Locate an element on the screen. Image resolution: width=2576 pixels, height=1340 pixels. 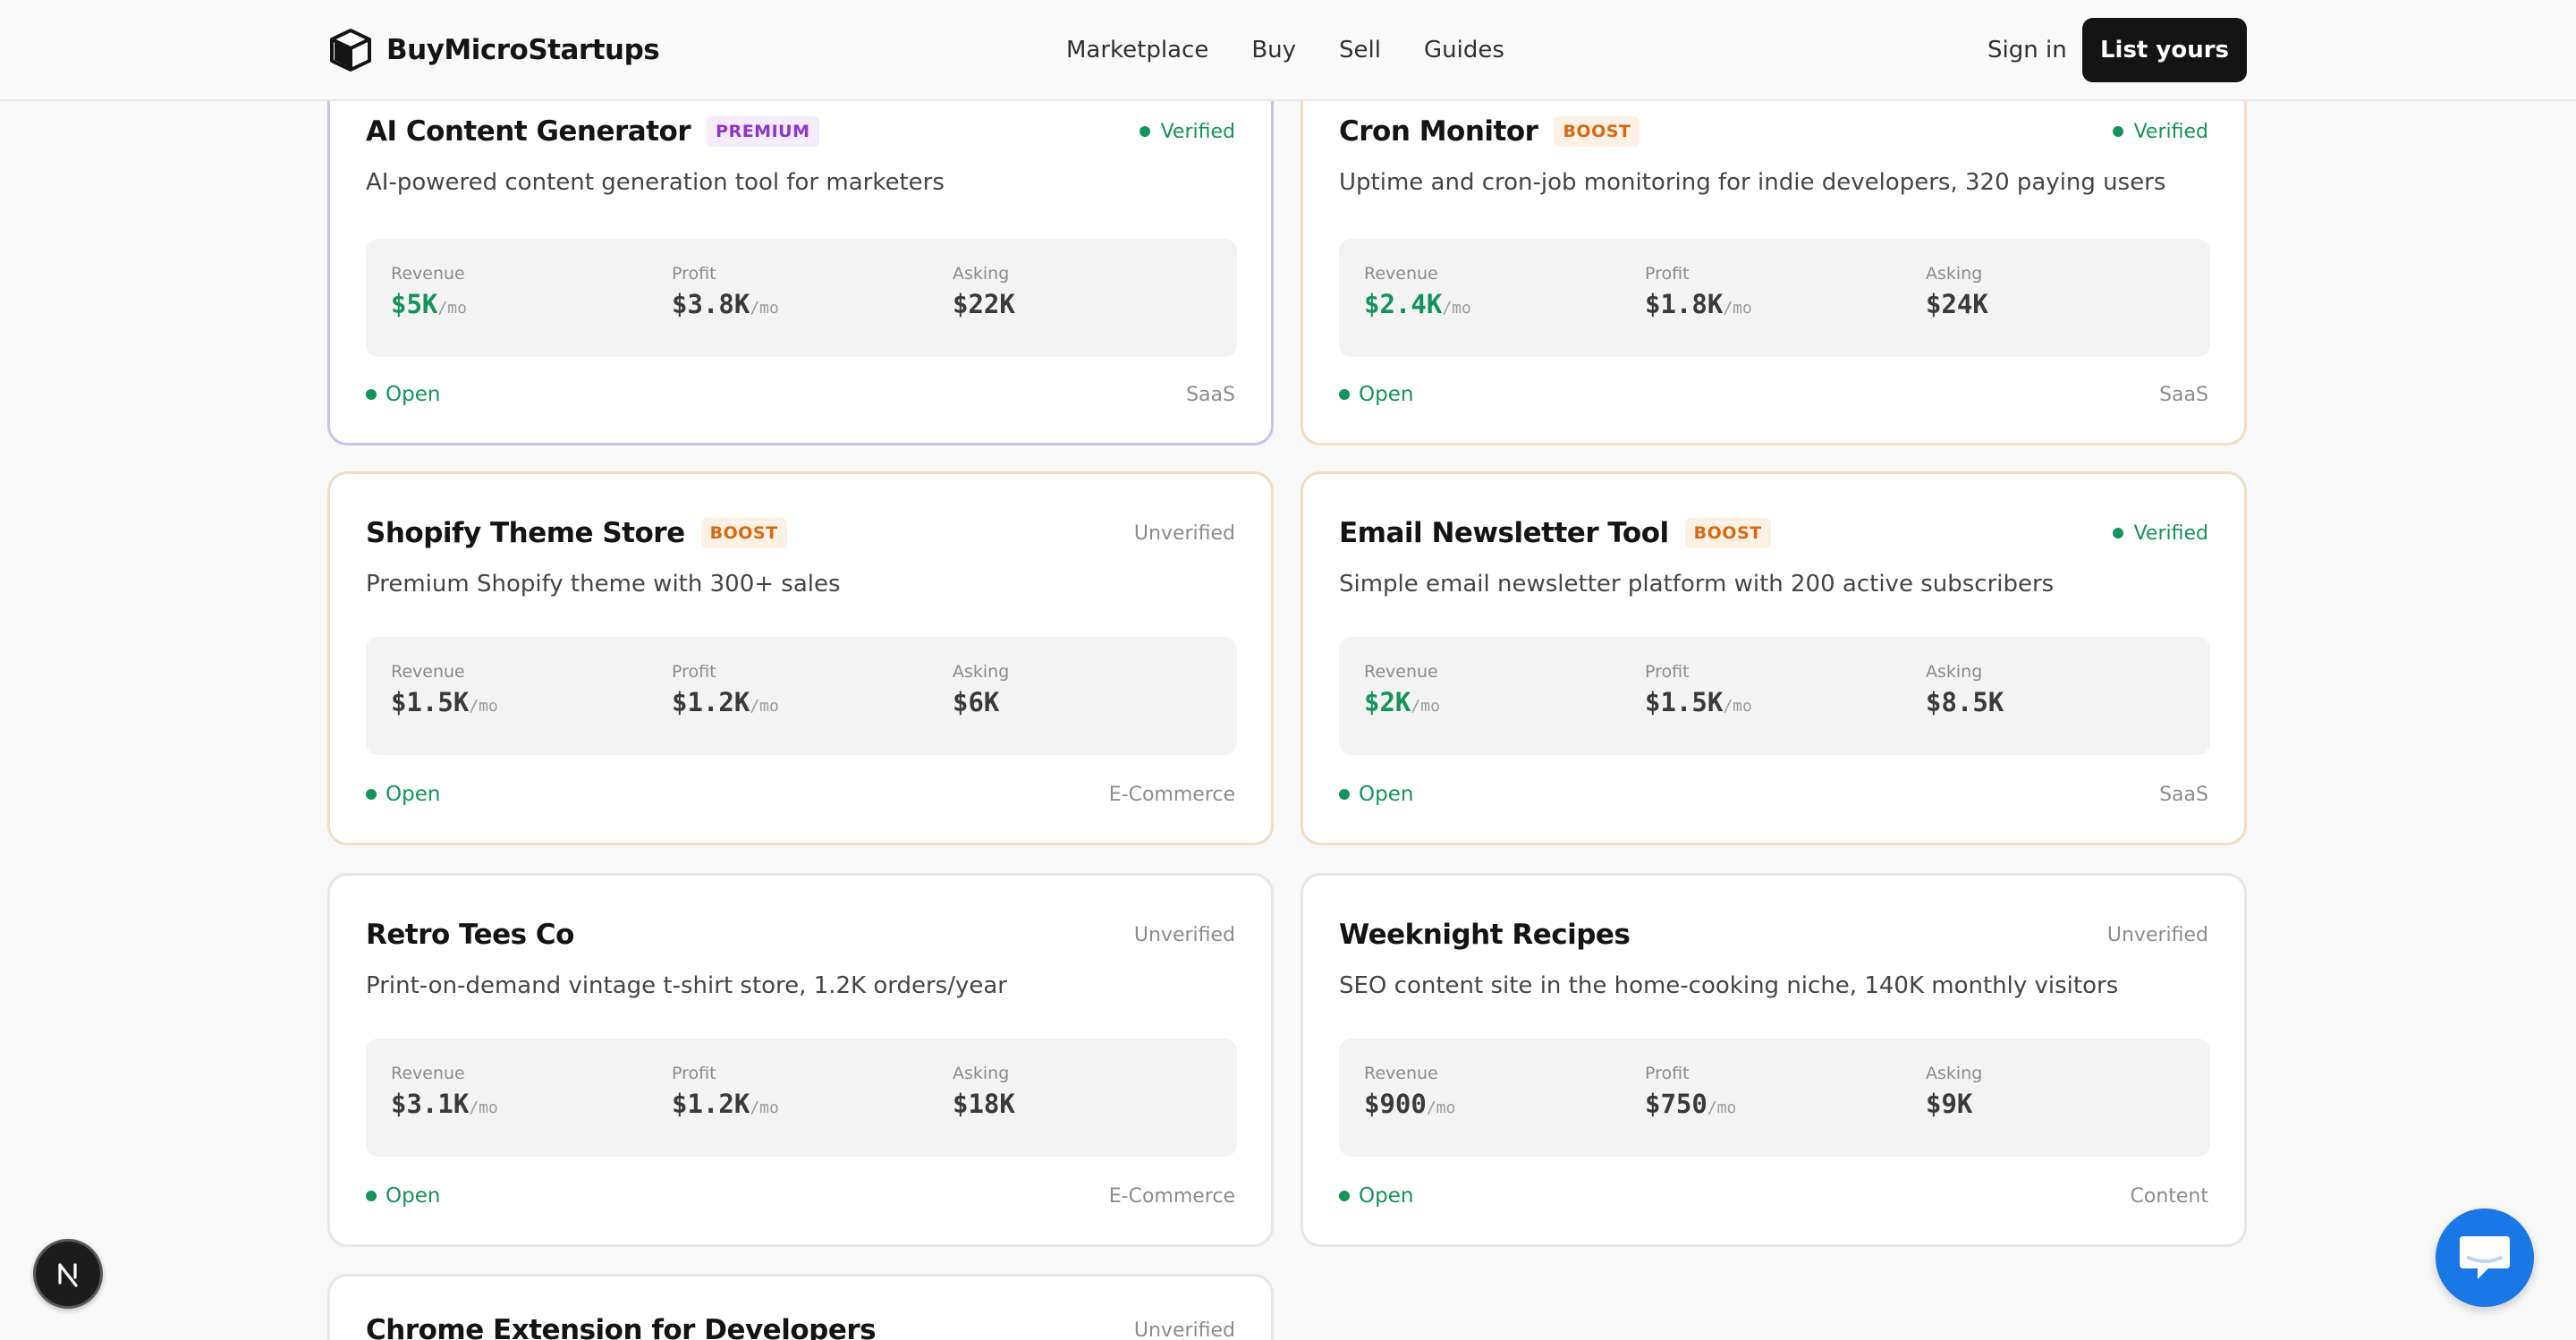
revenue-metric: Revenue $2.4K/mo is located at coordinates (1417, 291).